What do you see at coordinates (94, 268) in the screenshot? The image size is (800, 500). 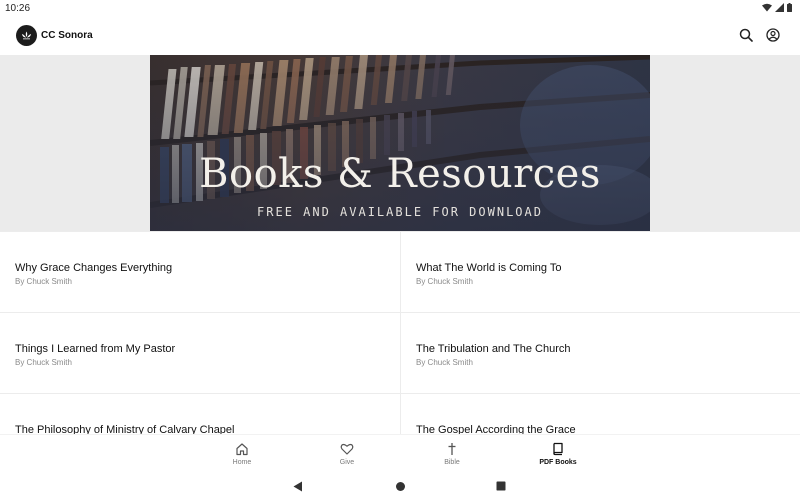 I see `book-title: Why Grace Changes Everything` at bounding box center [94, 268].